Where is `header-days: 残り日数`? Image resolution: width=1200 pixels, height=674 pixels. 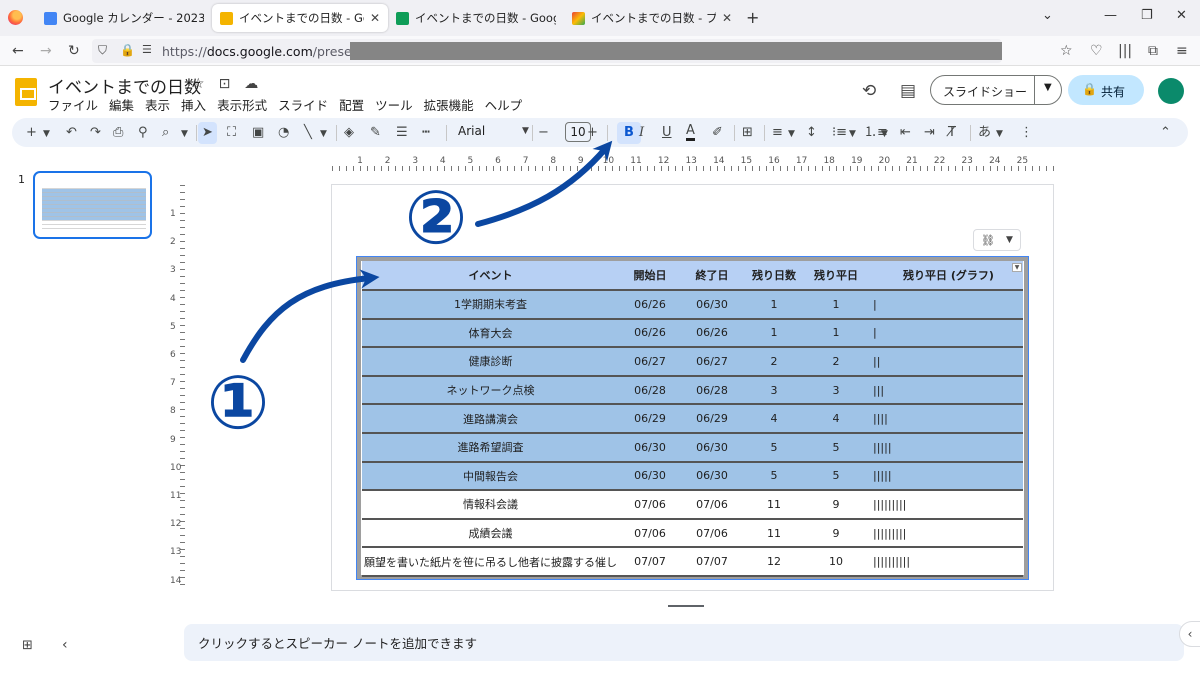
header-days: 残り日数 is located at coordinates (774, 276).